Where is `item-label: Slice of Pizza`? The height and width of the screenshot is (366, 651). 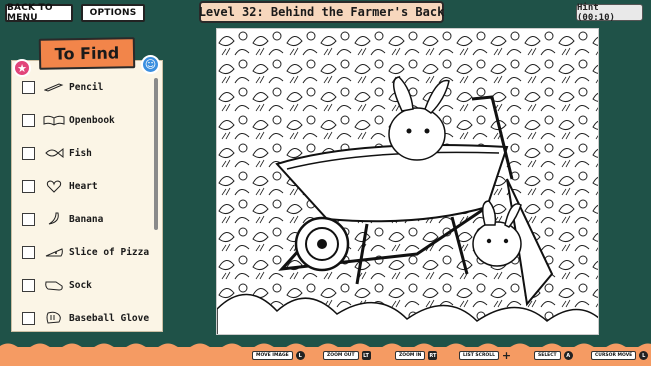 item-label: Slice of Pizza is located at coordinates (109, 252).